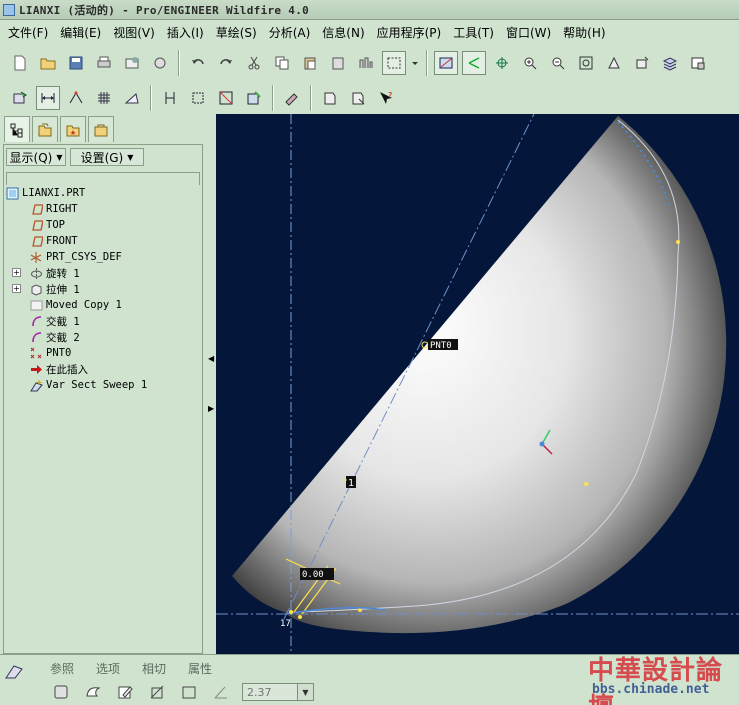 The image size is (739, 705). What do you see at coordinates (584, 32) in the screenshot?
I see `menu-help: 帮助(H)` at bounding box center [584, 32].